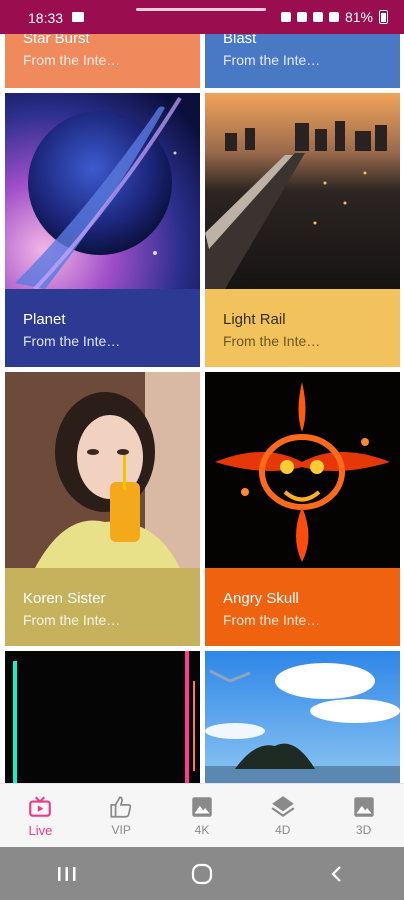  What do you see at coordinates (301, 17) in the screenshot?
I see `mute-icon` at bounding box center [301, 17].